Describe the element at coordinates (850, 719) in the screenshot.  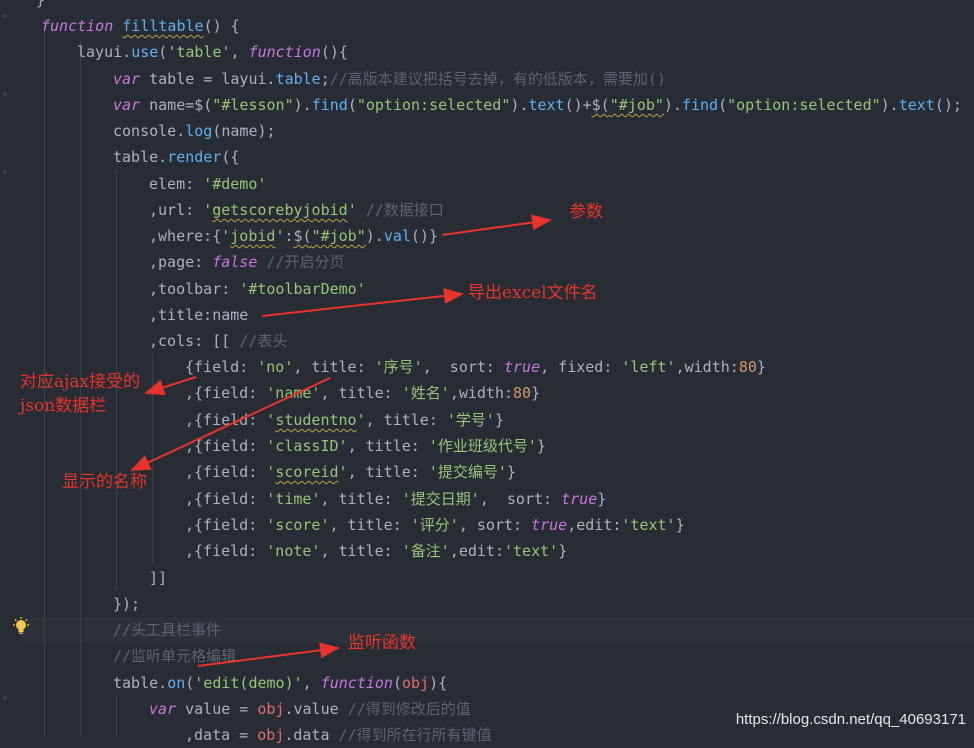
I see `watermark: https://blog.csdn.net/qq_40693171` at that location.